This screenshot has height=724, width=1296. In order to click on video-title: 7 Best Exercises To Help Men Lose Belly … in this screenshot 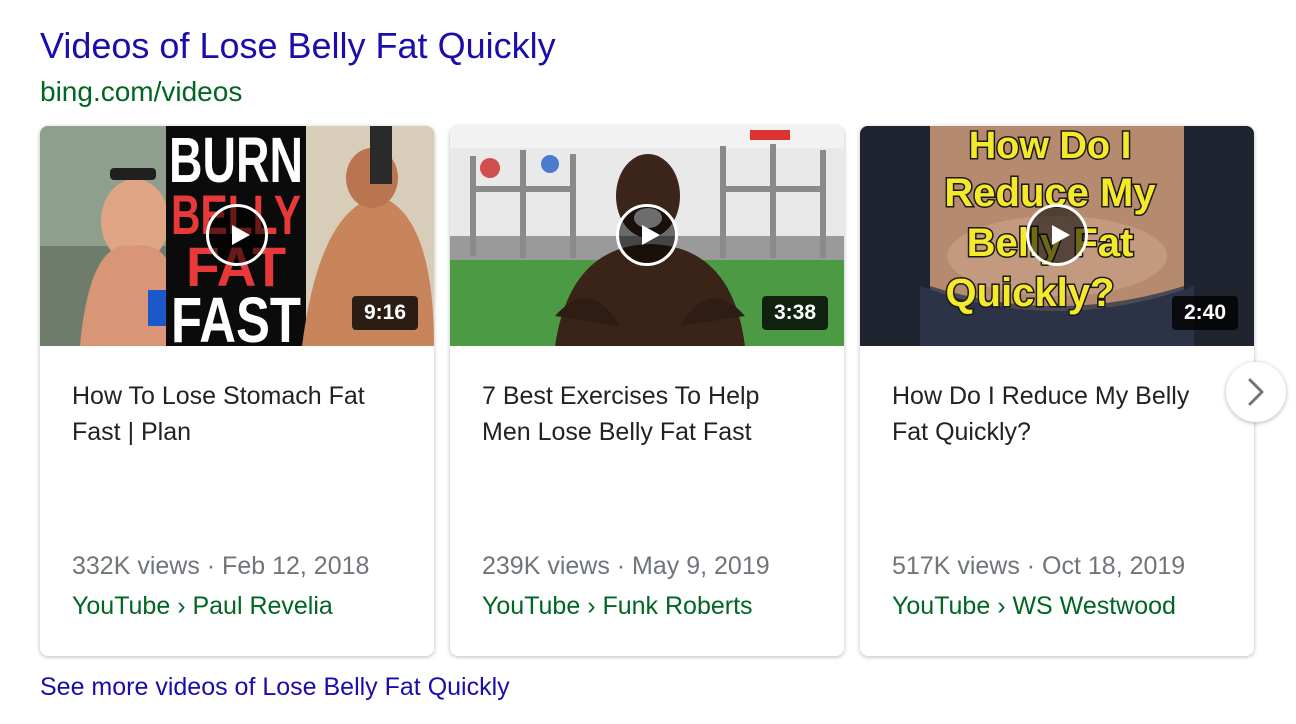, I will do `click(647, 414)`.